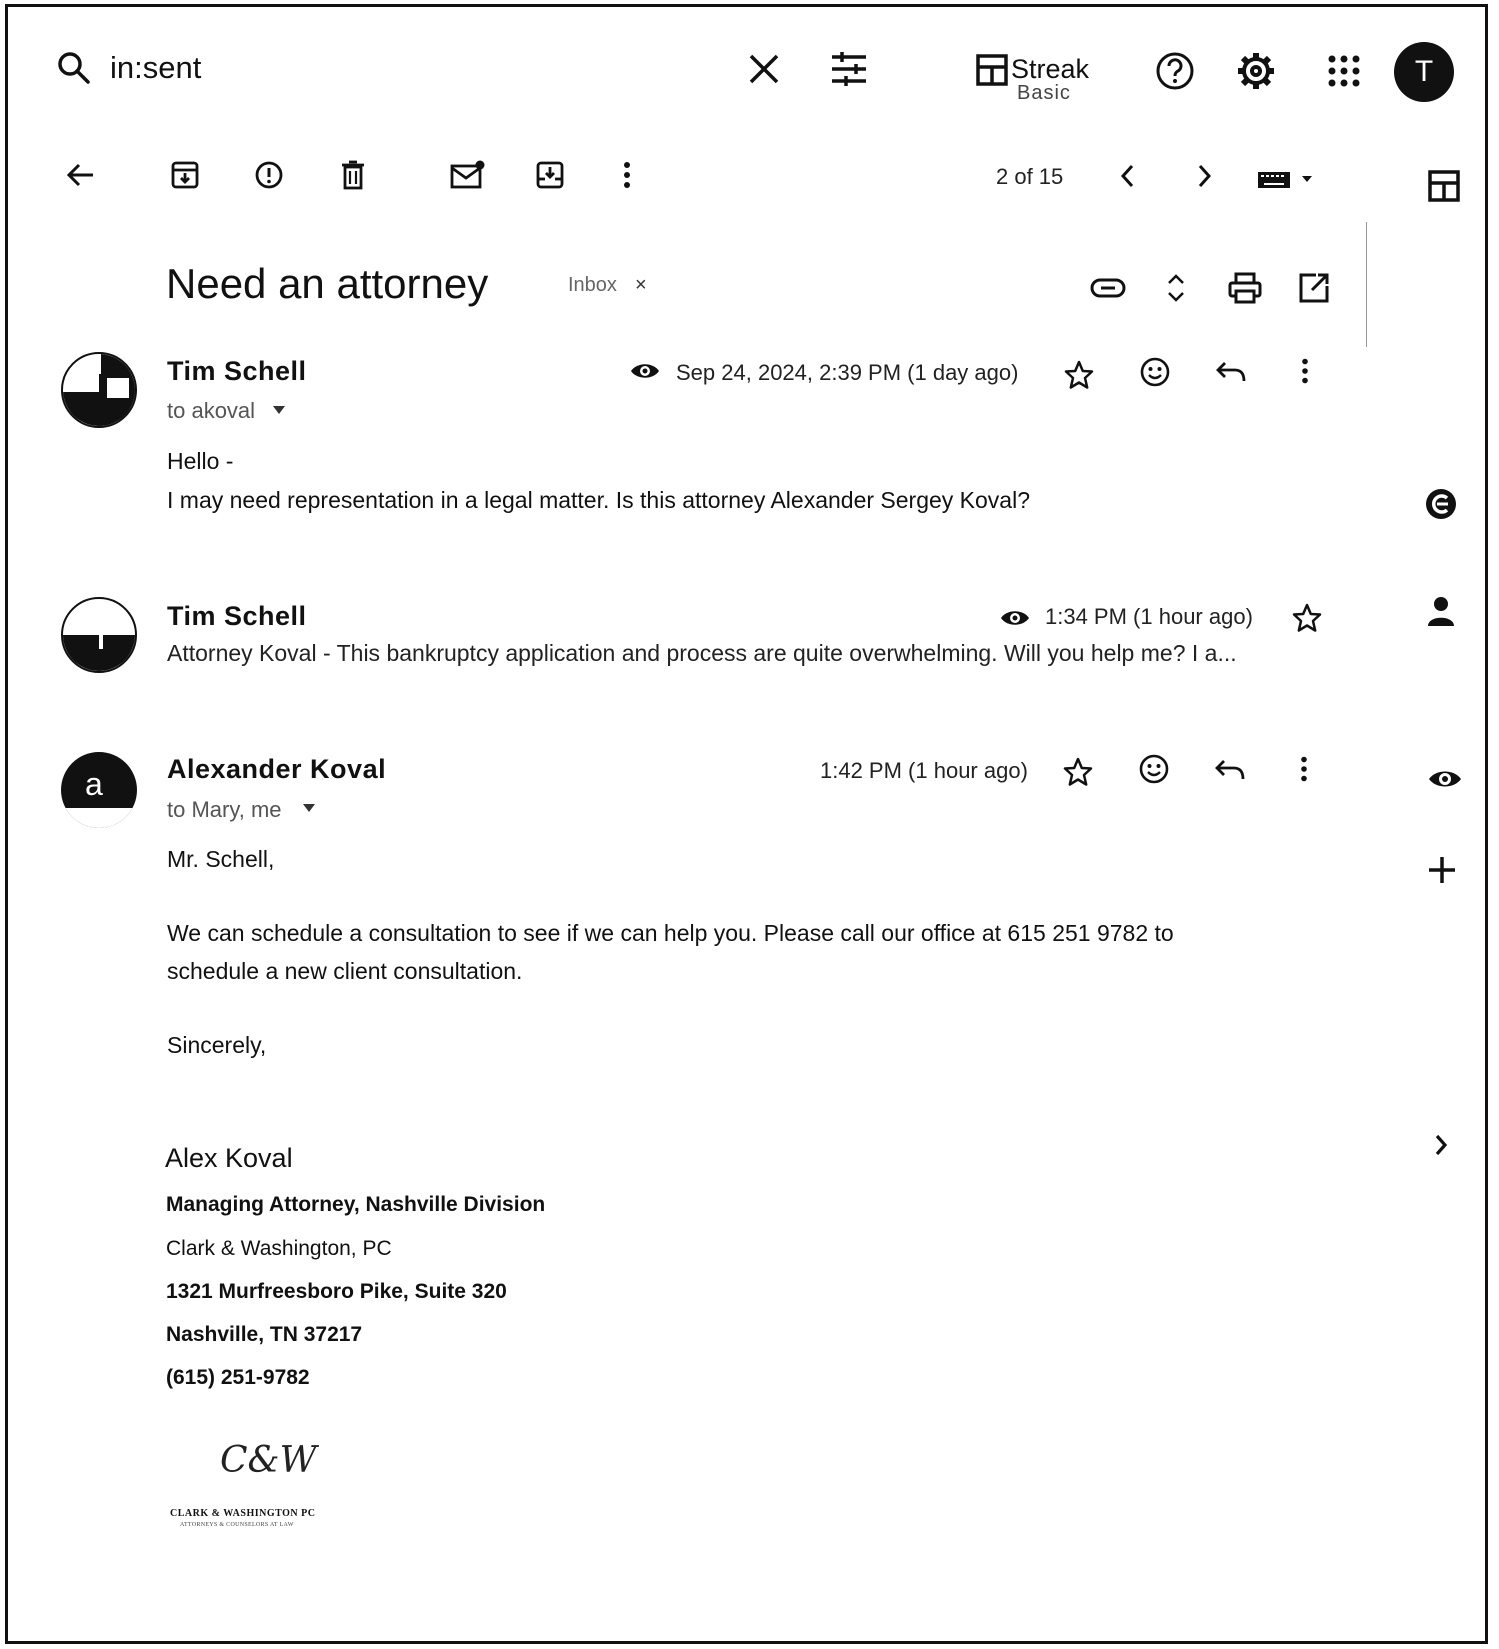  Describe the element at coordinates (353, 175) in the screenshot. I see `trash-icon` at that location.